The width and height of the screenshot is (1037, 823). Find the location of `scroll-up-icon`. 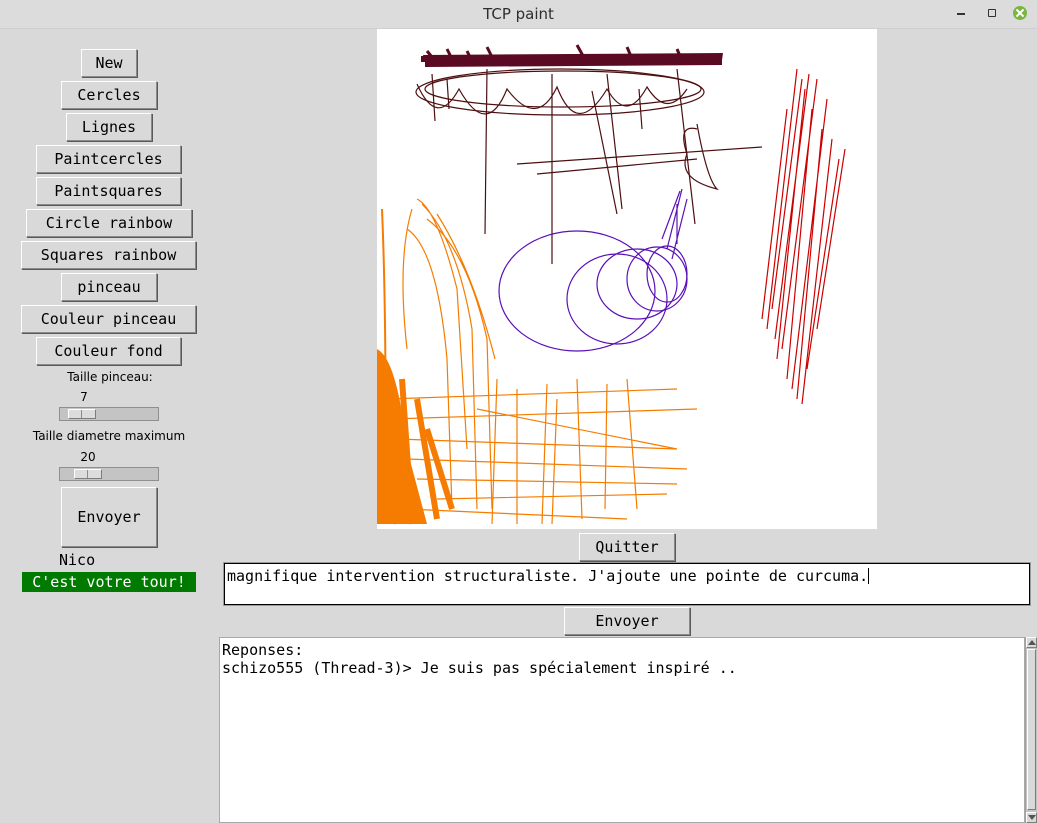

scroll-up-icon is located at coordinates (1031, 642).